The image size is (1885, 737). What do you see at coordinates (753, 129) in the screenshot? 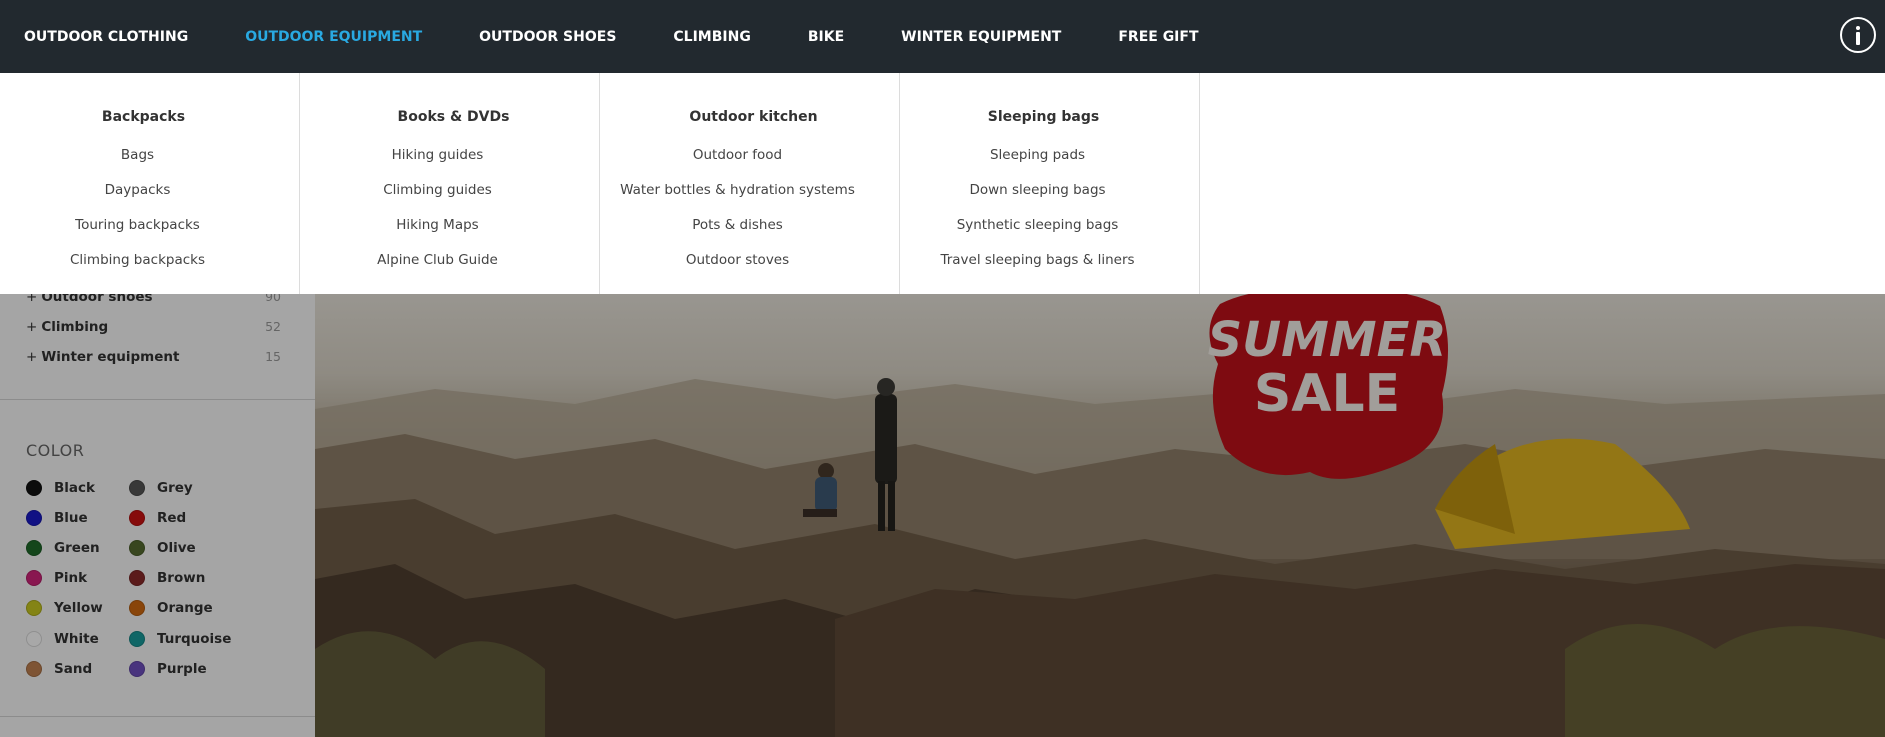
I see `menu-column-heading: Outdoor kitchen` at bounding box center [753, 129].